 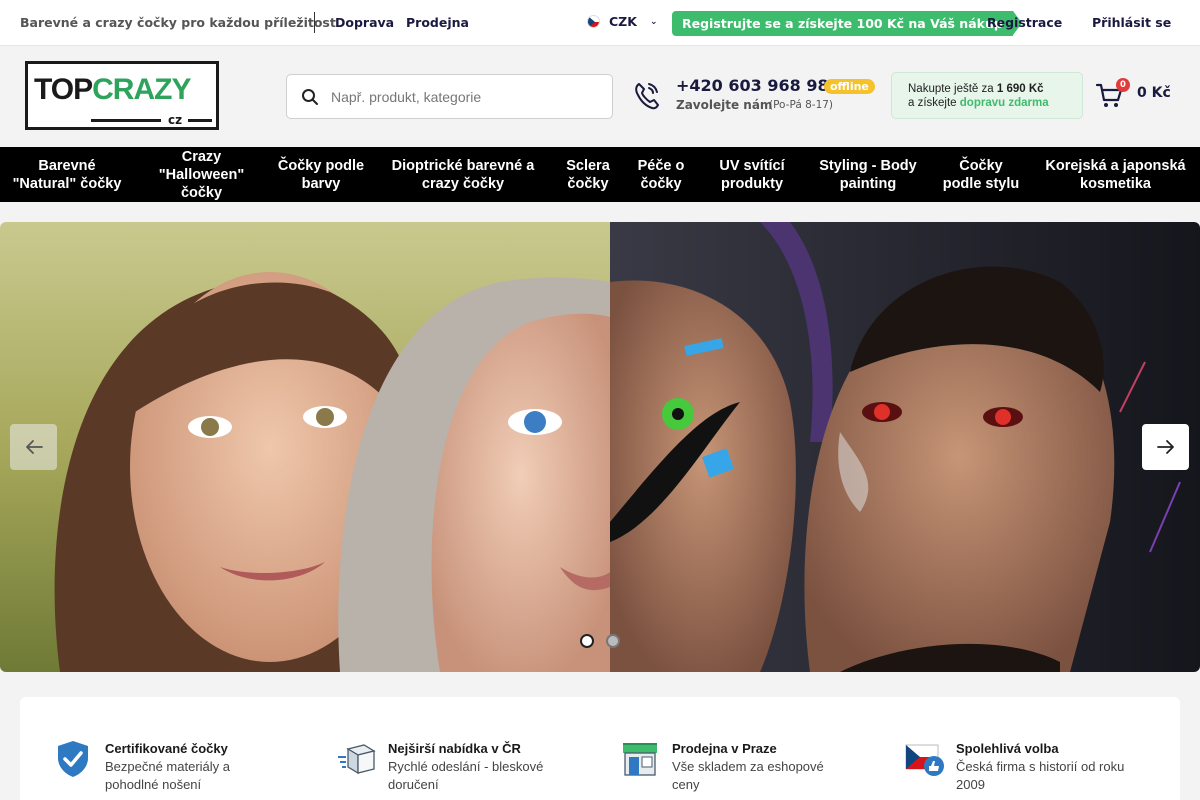 I want to click on nav-lenses-by-style: Čočky podle stylu, so click(x=981, y=174).